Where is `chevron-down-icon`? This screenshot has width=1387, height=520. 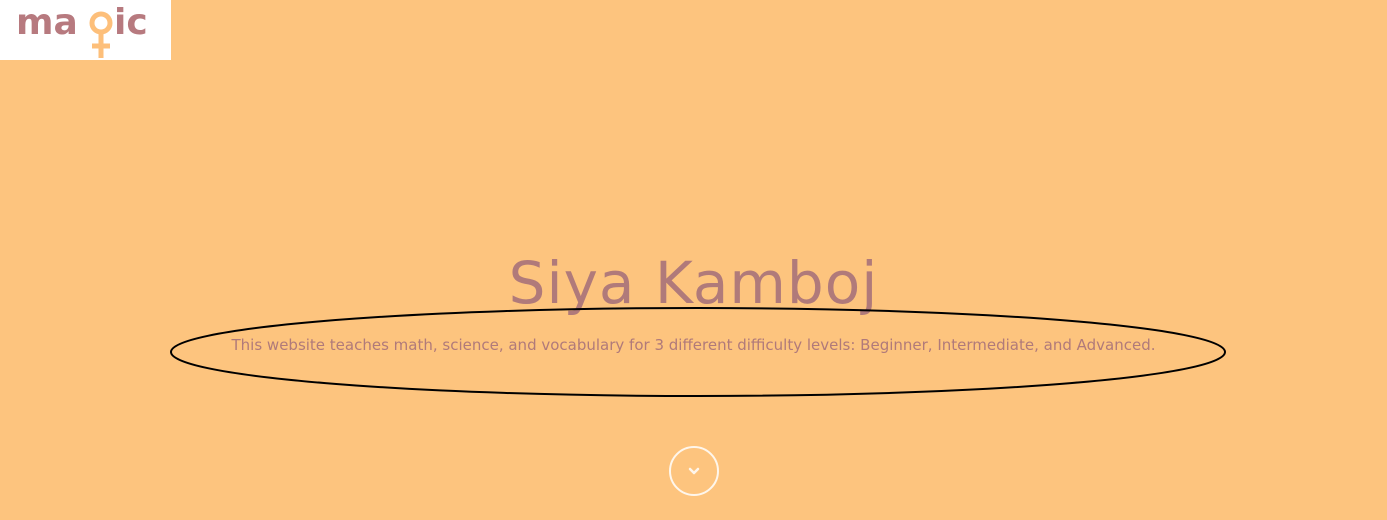
chevron-down-icon is located at coordinates (694, 471).